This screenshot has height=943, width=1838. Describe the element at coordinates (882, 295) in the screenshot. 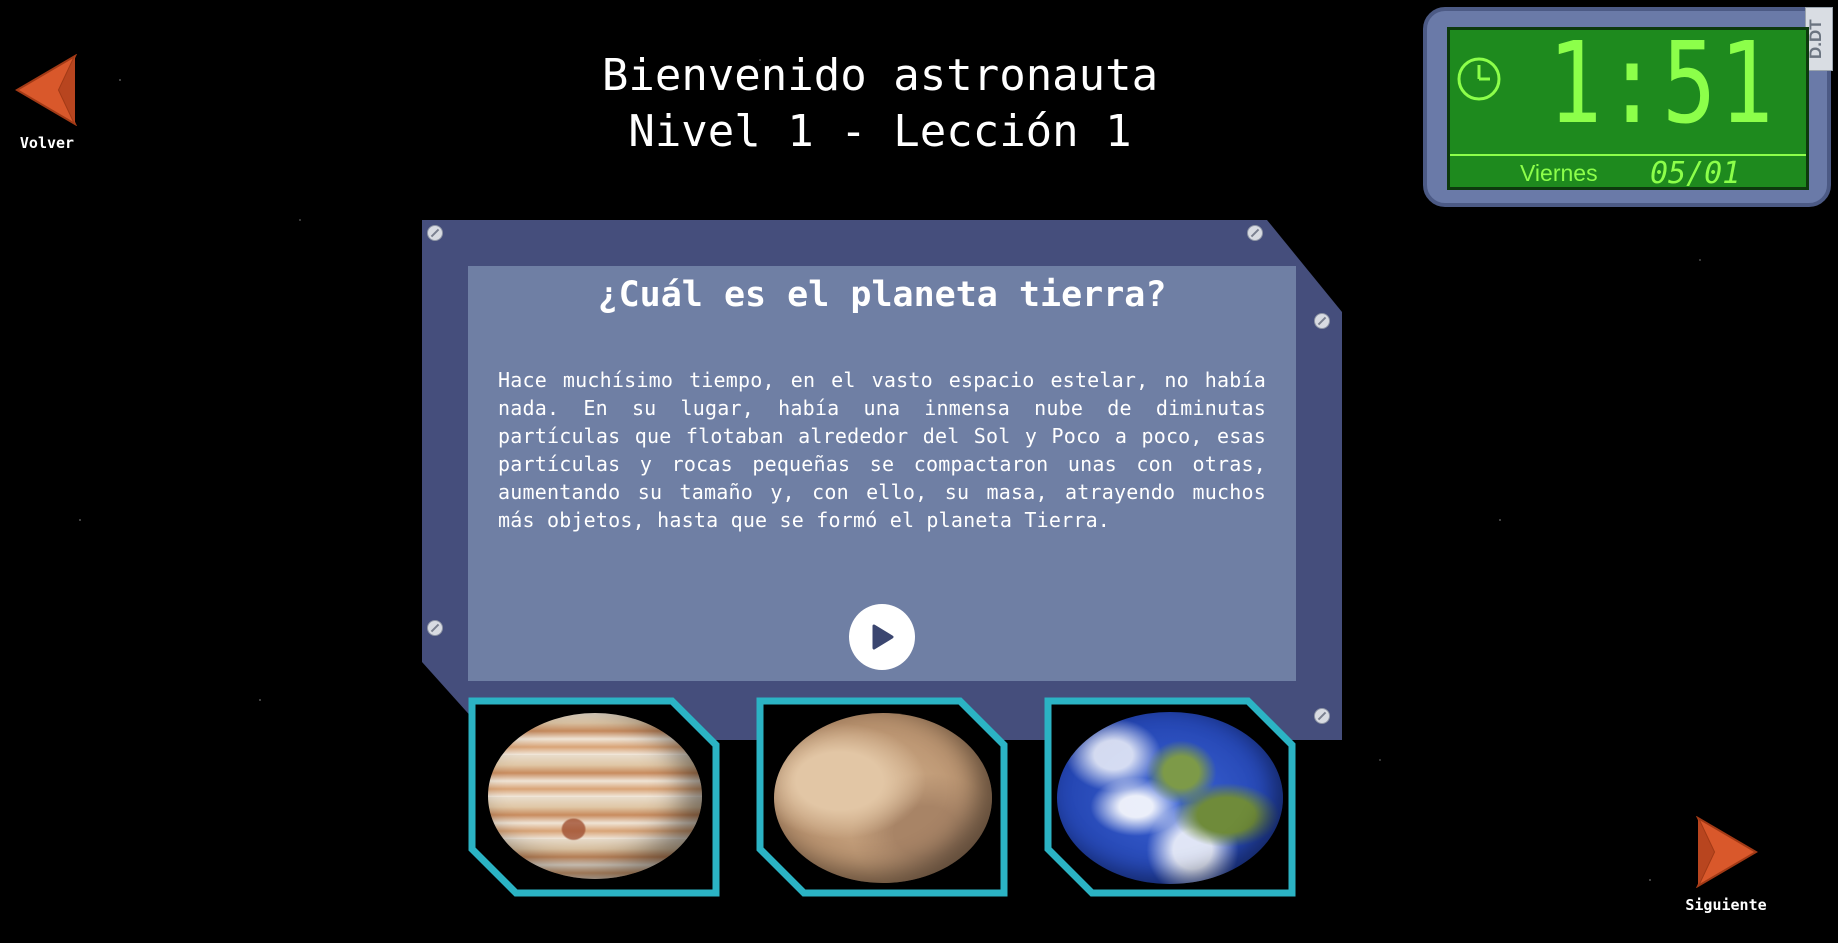

I see `question-title: ¿Cuál es el planeta tierra?` at that location.